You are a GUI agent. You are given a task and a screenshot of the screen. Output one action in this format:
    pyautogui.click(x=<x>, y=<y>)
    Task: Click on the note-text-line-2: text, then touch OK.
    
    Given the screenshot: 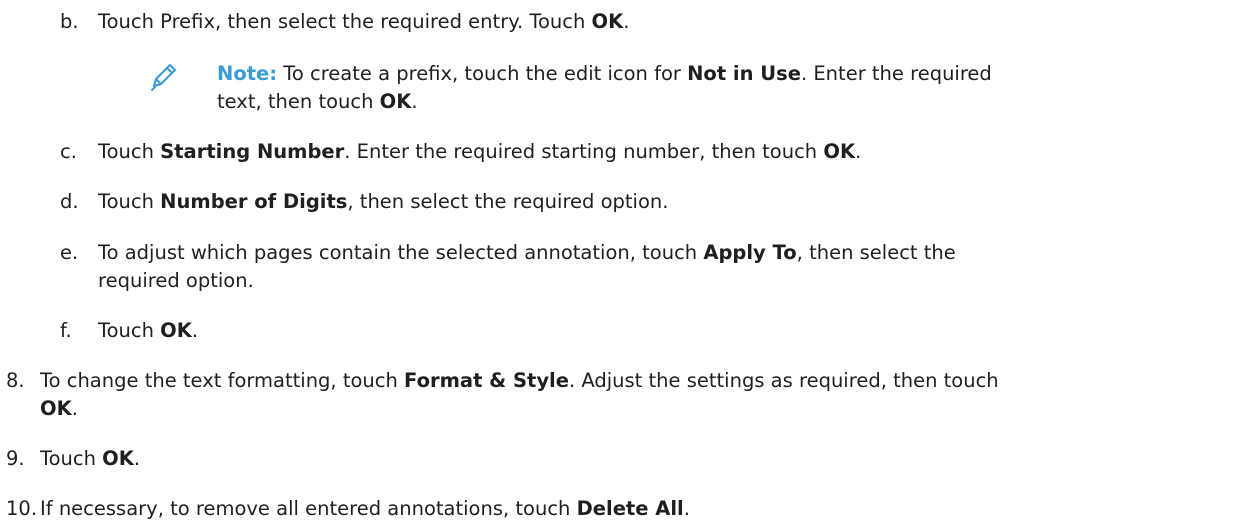 What is the action you would take?
    pyautogui.click(x=317, y=101)
    